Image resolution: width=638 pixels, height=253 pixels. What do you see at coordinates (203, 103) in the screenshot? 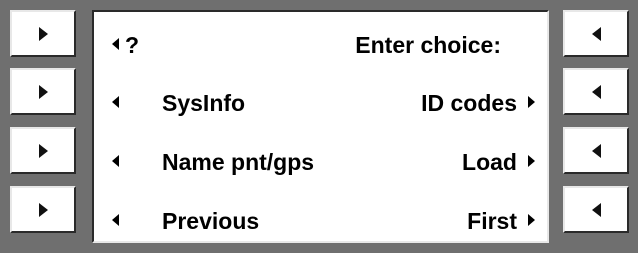
I see `menu-option-sysinfo: SysInfo` at bounding box center [203, 103].